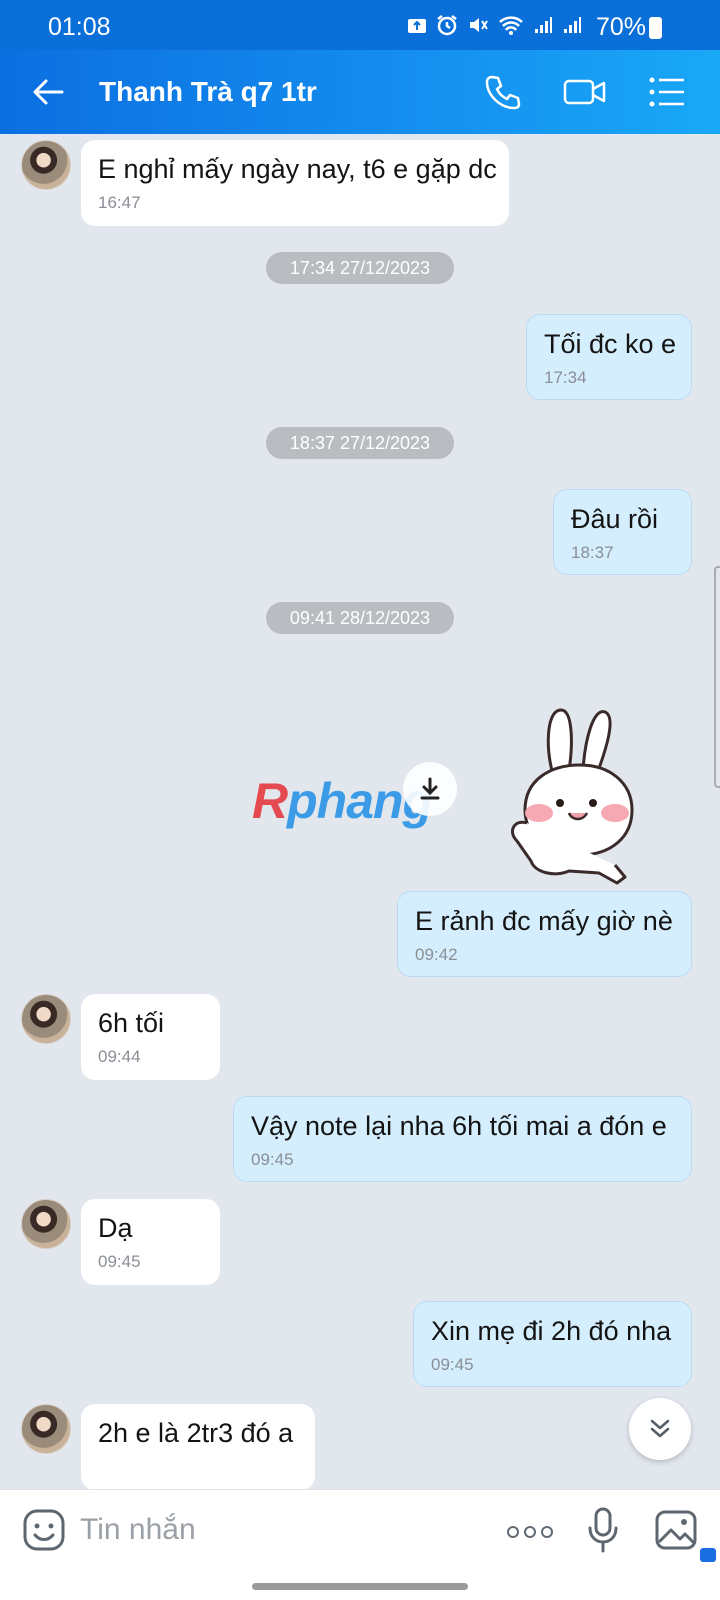 The width and height of the screenshot is (720, 1600). I want to click on wifi-icon, so click(511, 25).